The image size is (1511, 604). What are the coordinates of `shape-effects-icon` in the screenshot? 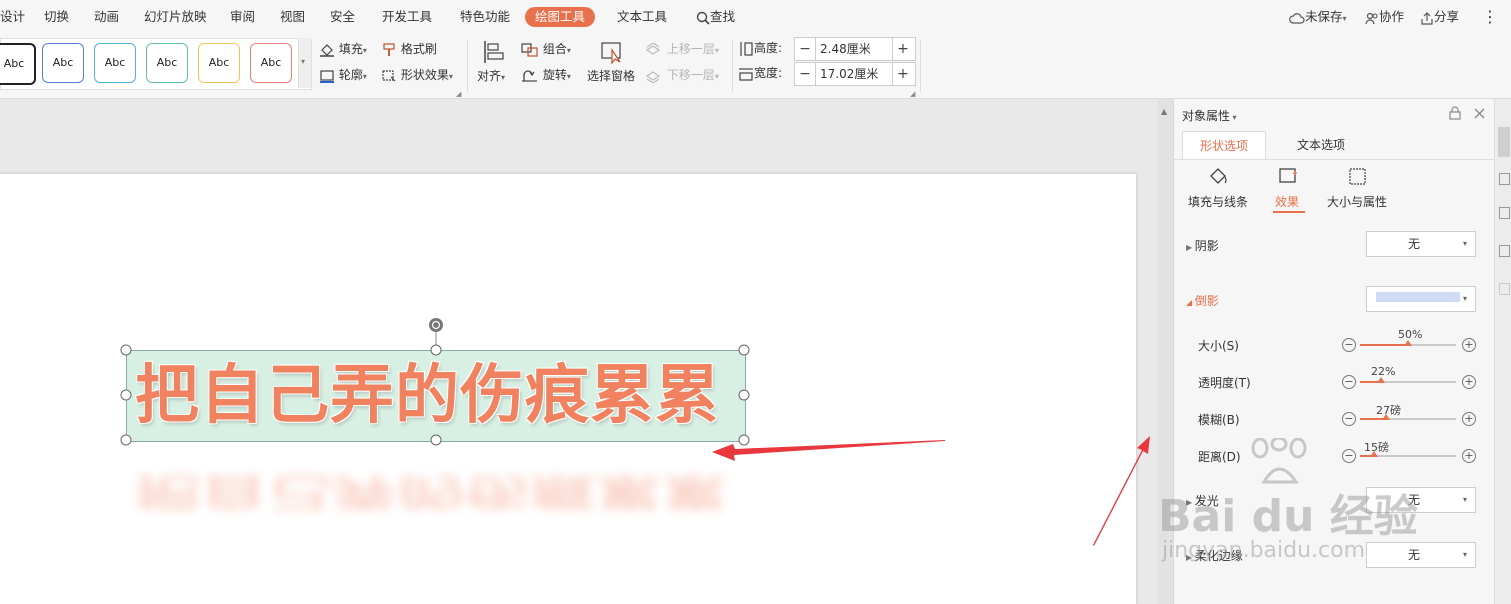 It's located at (389, 75).